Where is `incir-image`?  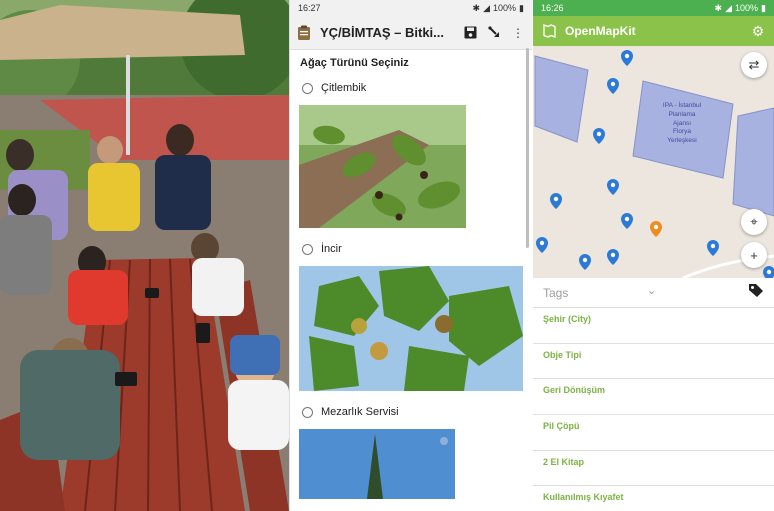 incir-image is located at coordinates (411, 328).